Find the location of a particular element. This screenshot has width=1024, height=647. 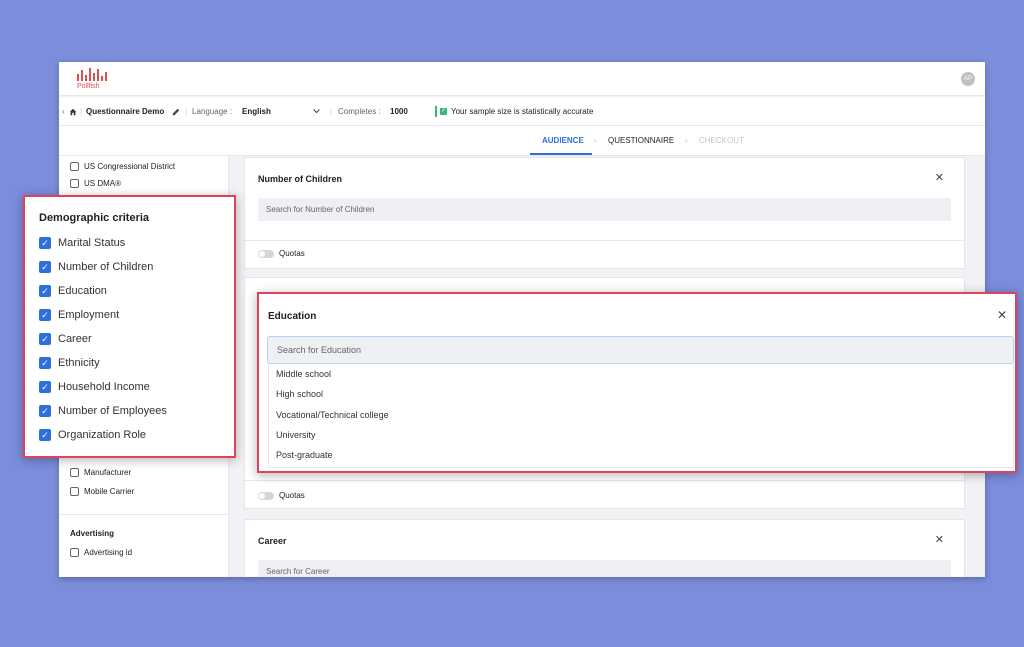

criteria-item-career: ✓ Career is located at coordinates (65, 339).